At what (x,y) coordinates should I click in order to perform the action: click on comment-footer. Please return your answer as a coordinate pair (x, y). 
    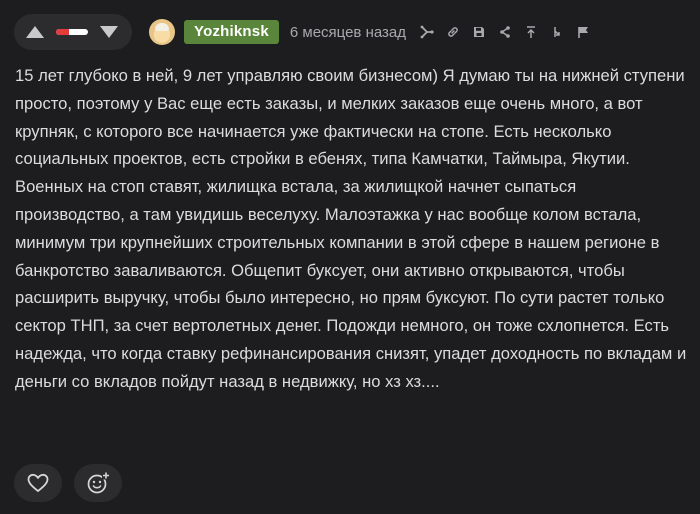
    Looking at the image, I should click on (68, 483).